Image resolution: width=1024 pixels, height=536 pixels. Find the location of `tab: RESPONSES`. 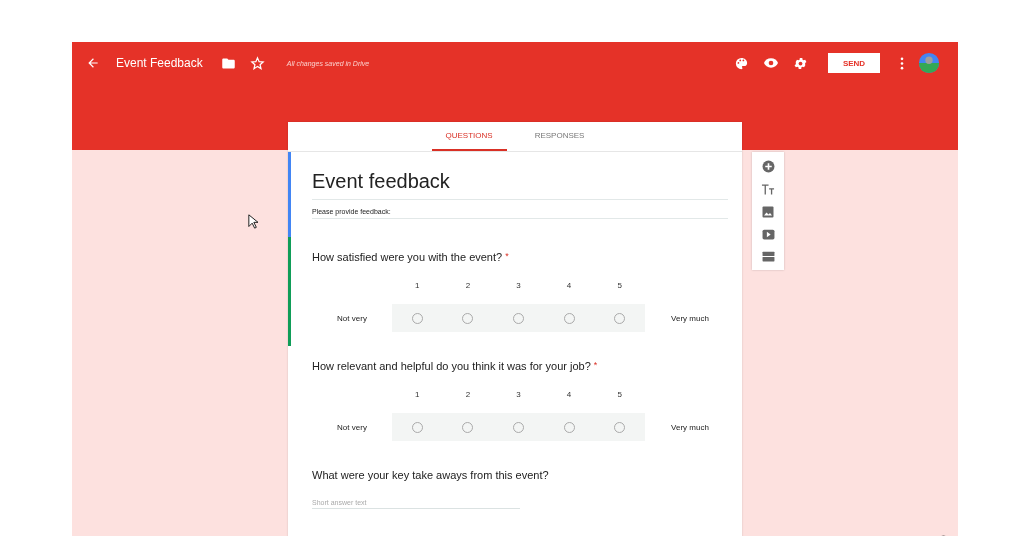

tab: RESPONSES is located at coordinates (559, 136).